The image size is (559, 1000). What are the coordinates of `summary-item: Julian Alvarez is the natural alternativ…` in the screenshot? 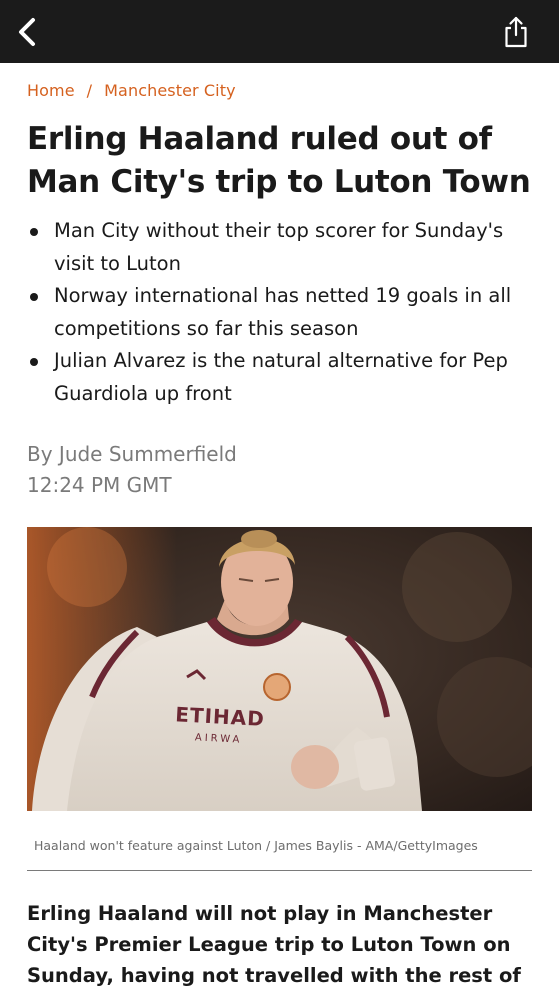 It's located at (282, 377).